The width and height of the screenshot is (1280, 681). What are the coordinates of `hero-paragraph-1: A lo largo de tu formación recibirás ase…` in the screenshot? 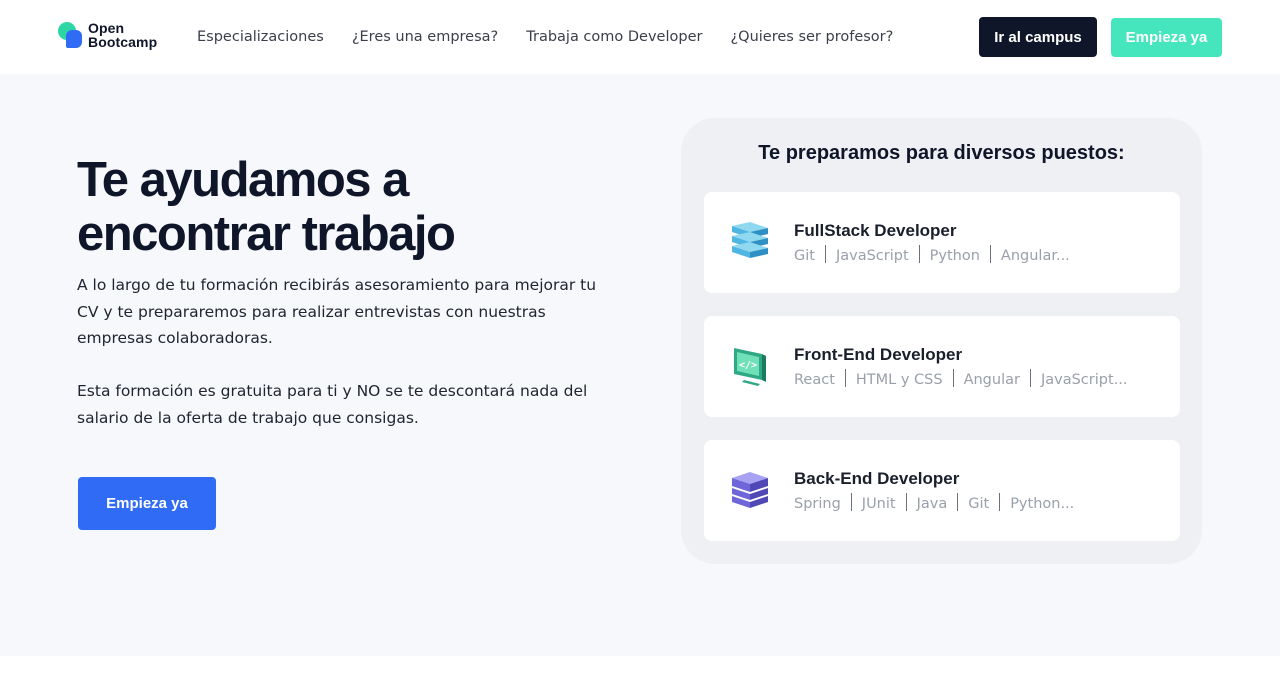 It's located at (337, 311).